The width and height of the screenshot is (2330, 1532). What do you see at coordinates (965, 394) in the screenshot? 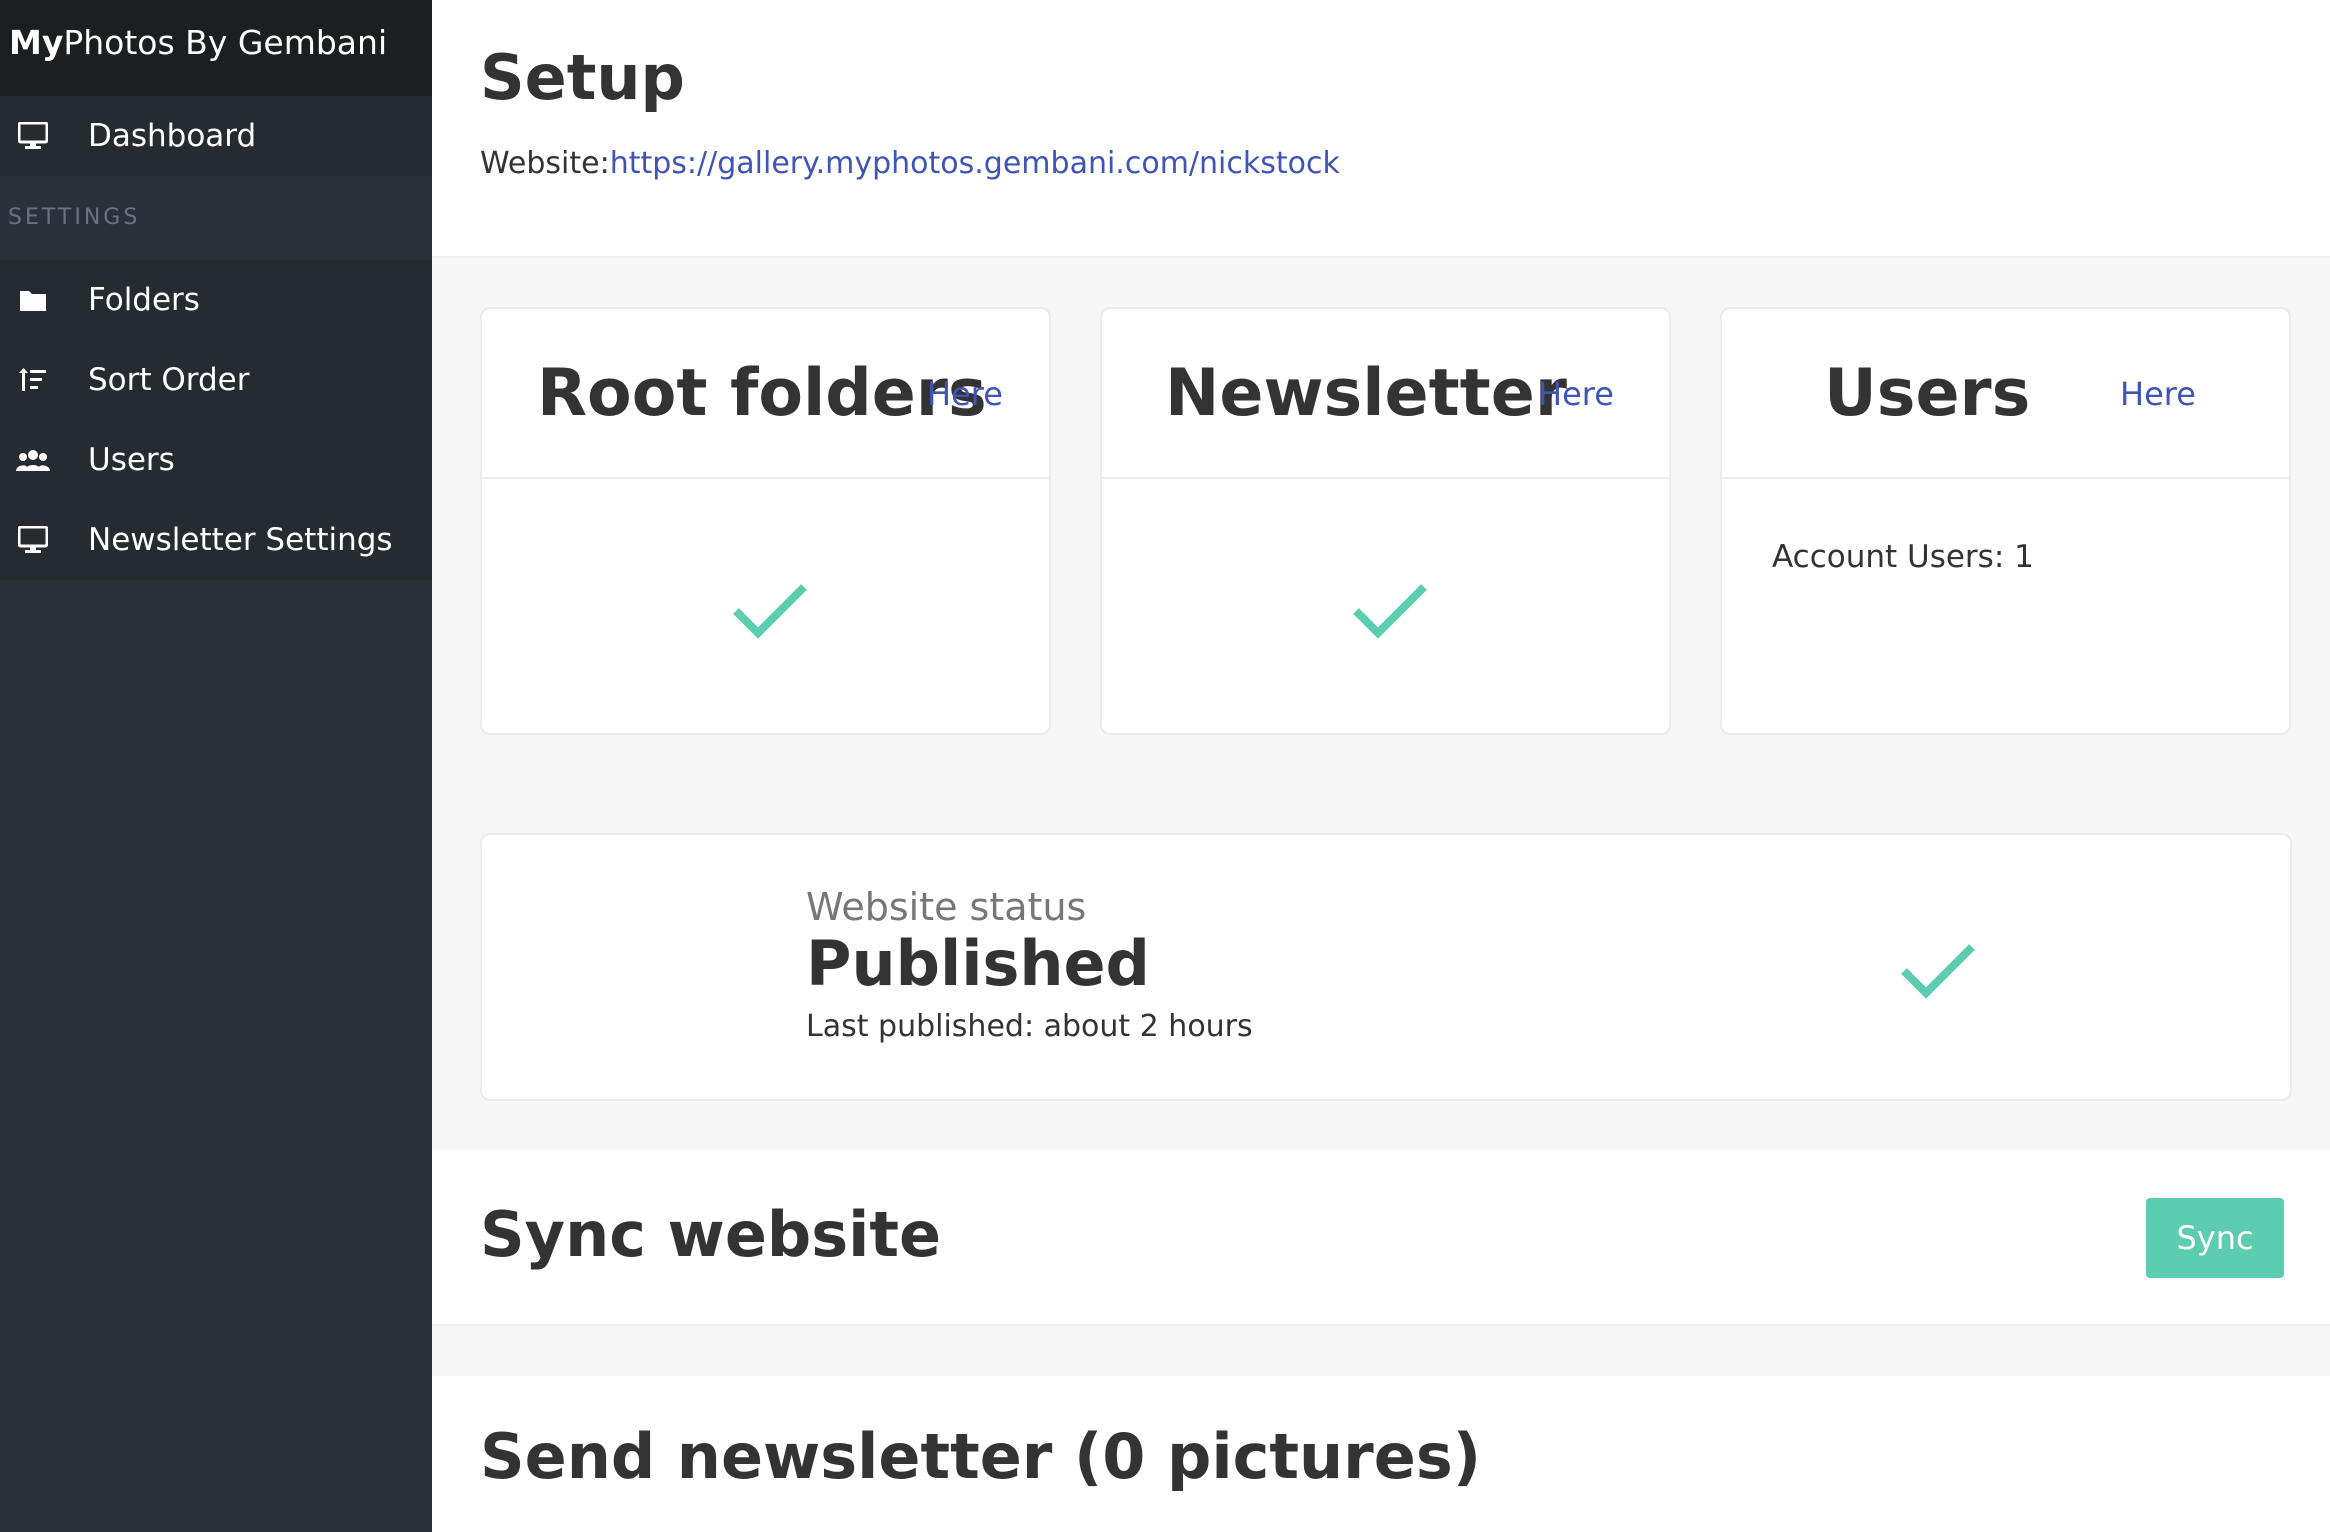
I see `root-folders-here-link: Here` at bounding box center [965, 394].